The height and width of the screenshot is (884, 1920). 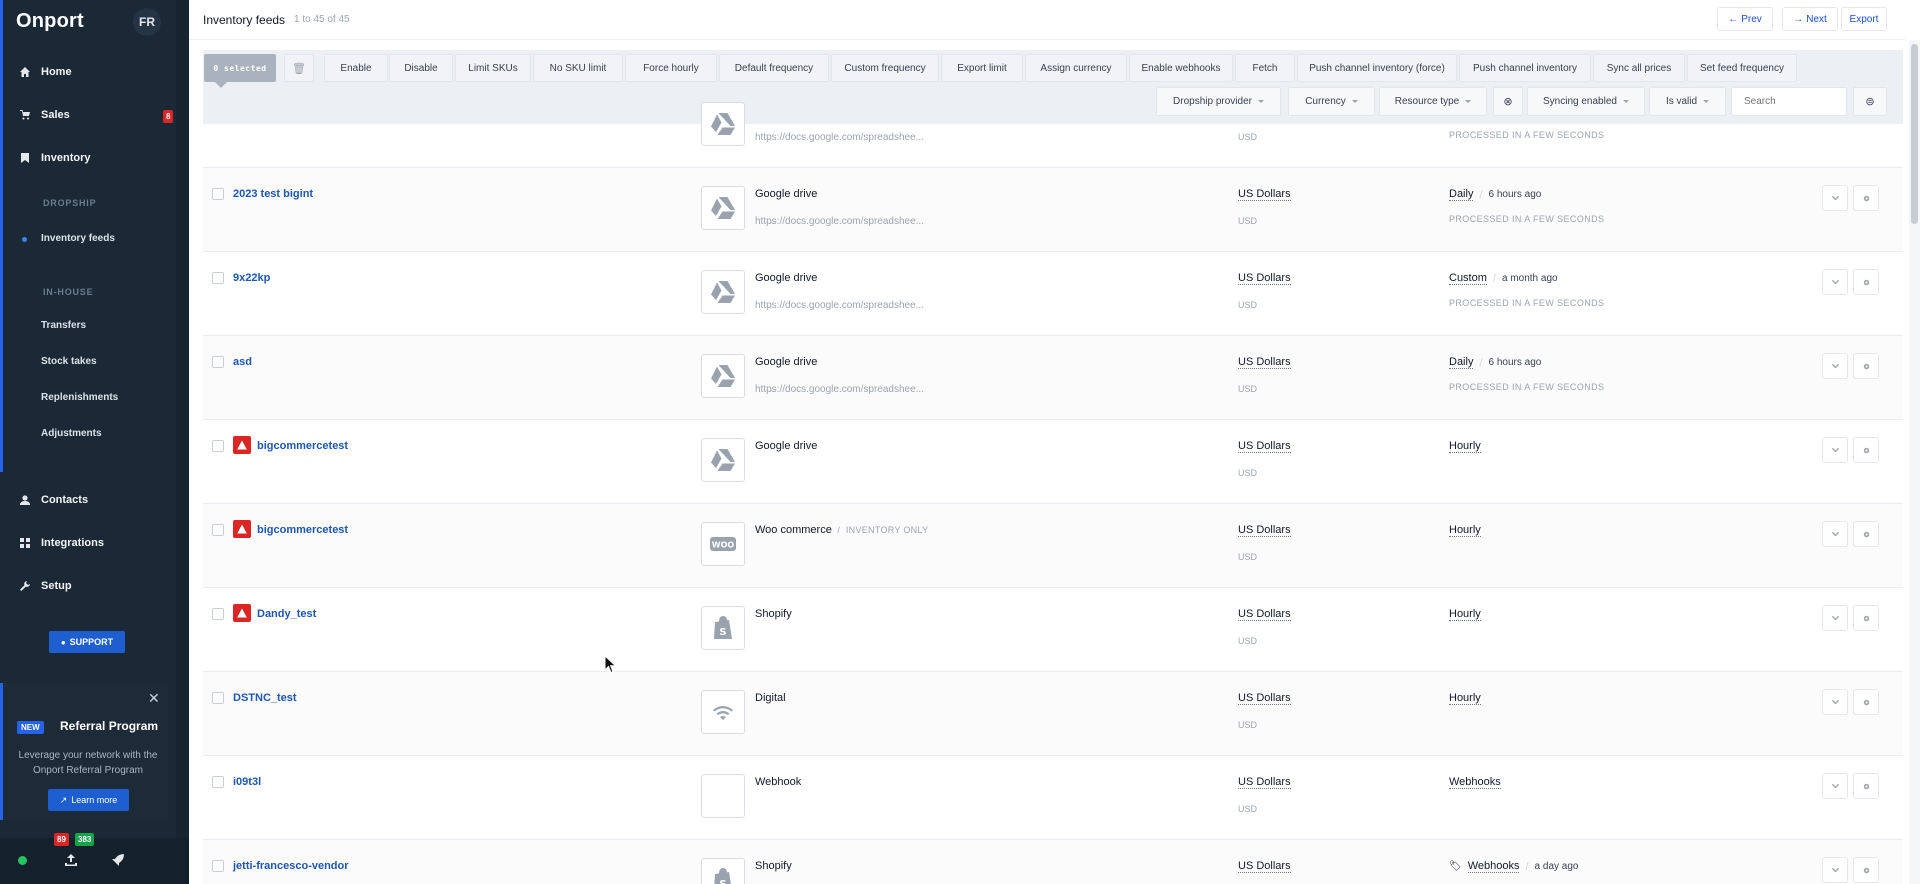 I want to click on default-frequency-button: Default frequency, so click(x=774, y=68).